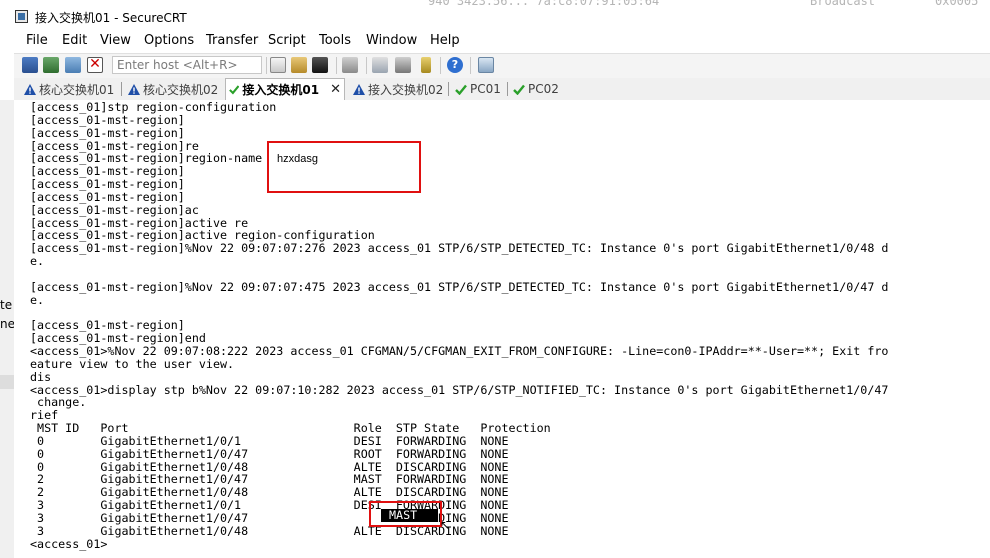 The height and width of the screenshot is (558, 990). What do you see at coordinates (957, 4) in the screenshot?
I see `background-window-text-3: 0x0005` at bounding box center [957, 4].